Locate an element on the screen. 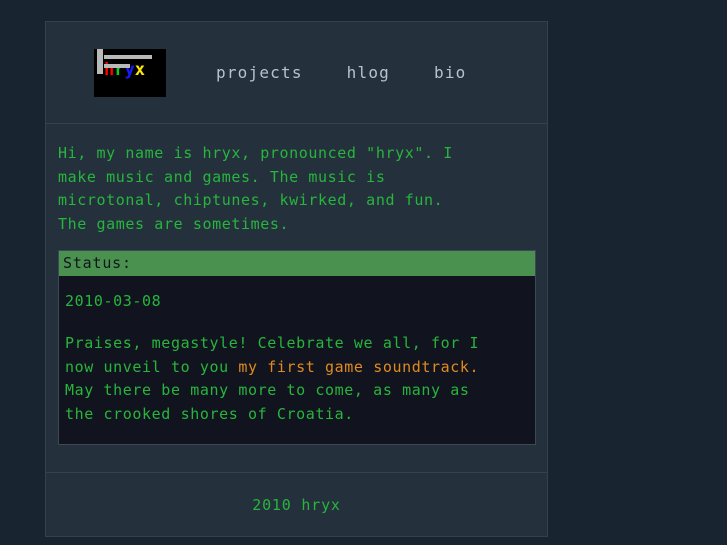 Image resolution: width=727 pixels, height=545 pixels. status-date: 2010-03-08 is located at coordinates (113, 301).